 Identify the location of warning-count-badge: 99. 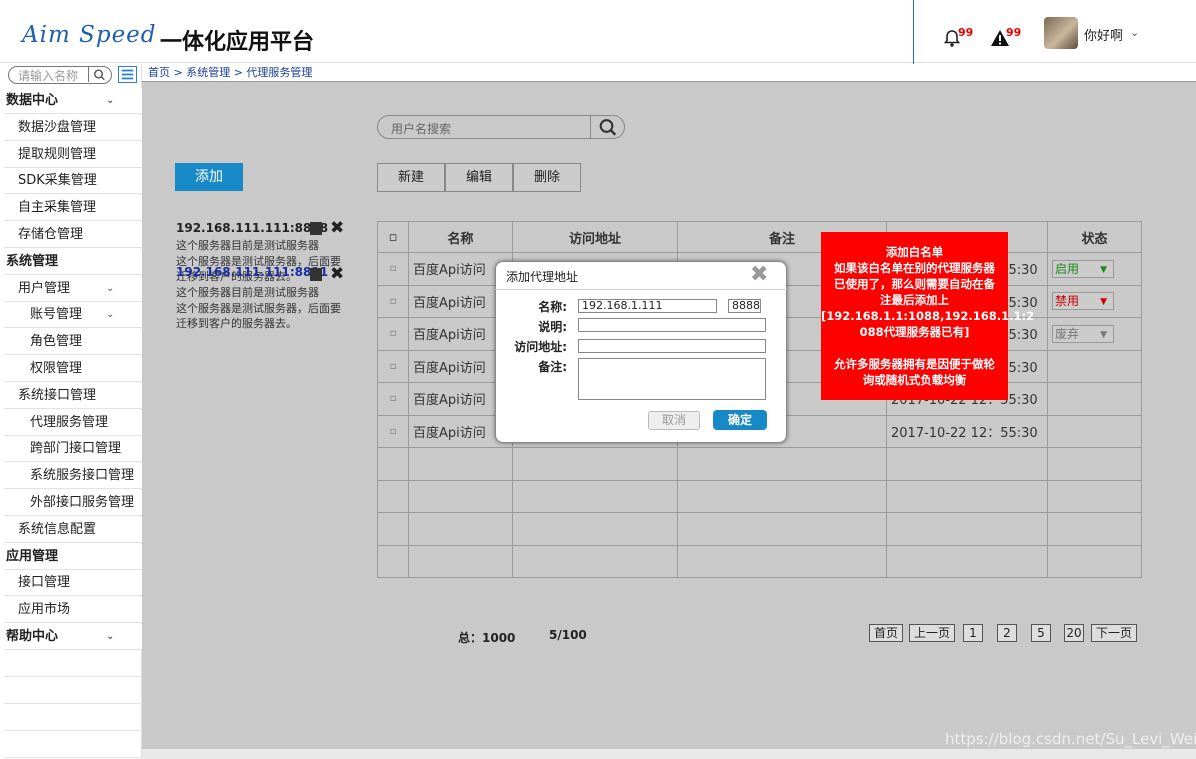
(1014, 32).